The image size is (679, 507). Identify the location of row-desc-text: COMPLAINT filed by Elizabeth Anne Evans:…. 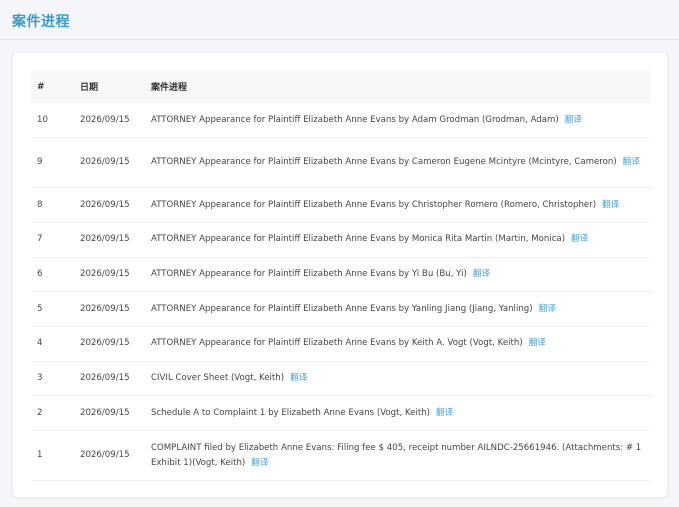
(396, 455).